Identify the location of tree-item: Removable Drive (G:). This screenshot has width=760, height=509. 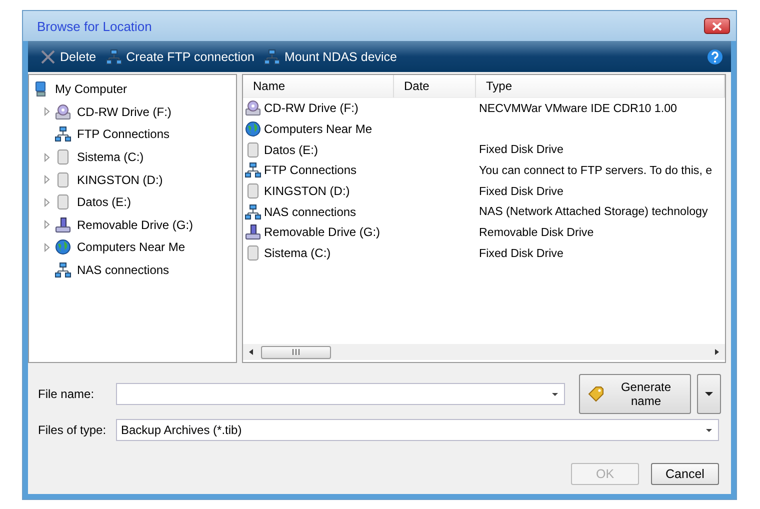
(124, 224).